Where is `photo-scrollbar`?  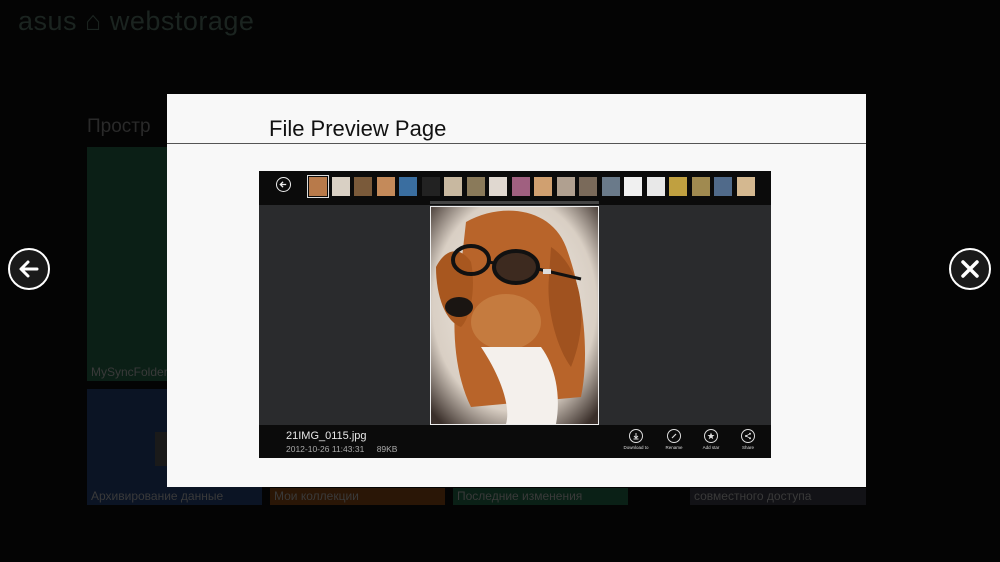
photo-scrollbar is located at coordinates (514, 202).